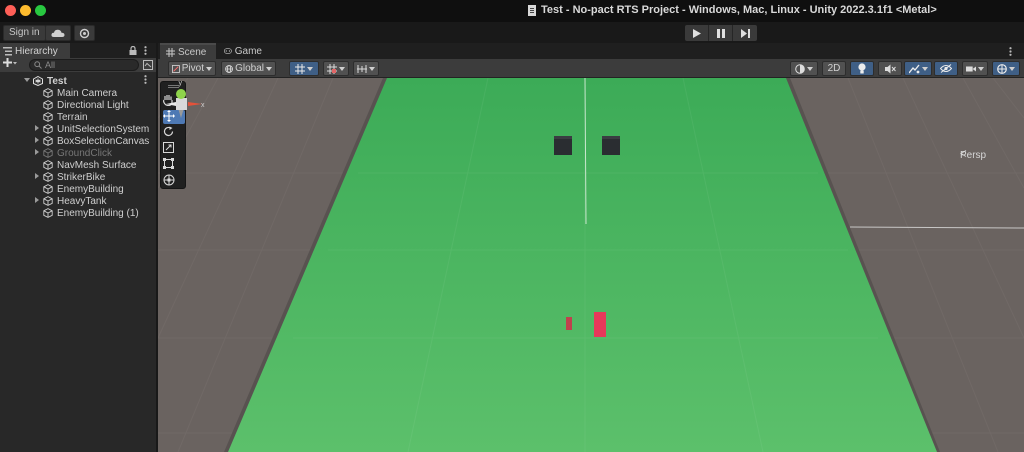 This screenshot has height=452, width=1024. What do you see at coordinates (569, 323) in the screenshot?
I see `striker-bike-unit` at bounding box center [569, 323].